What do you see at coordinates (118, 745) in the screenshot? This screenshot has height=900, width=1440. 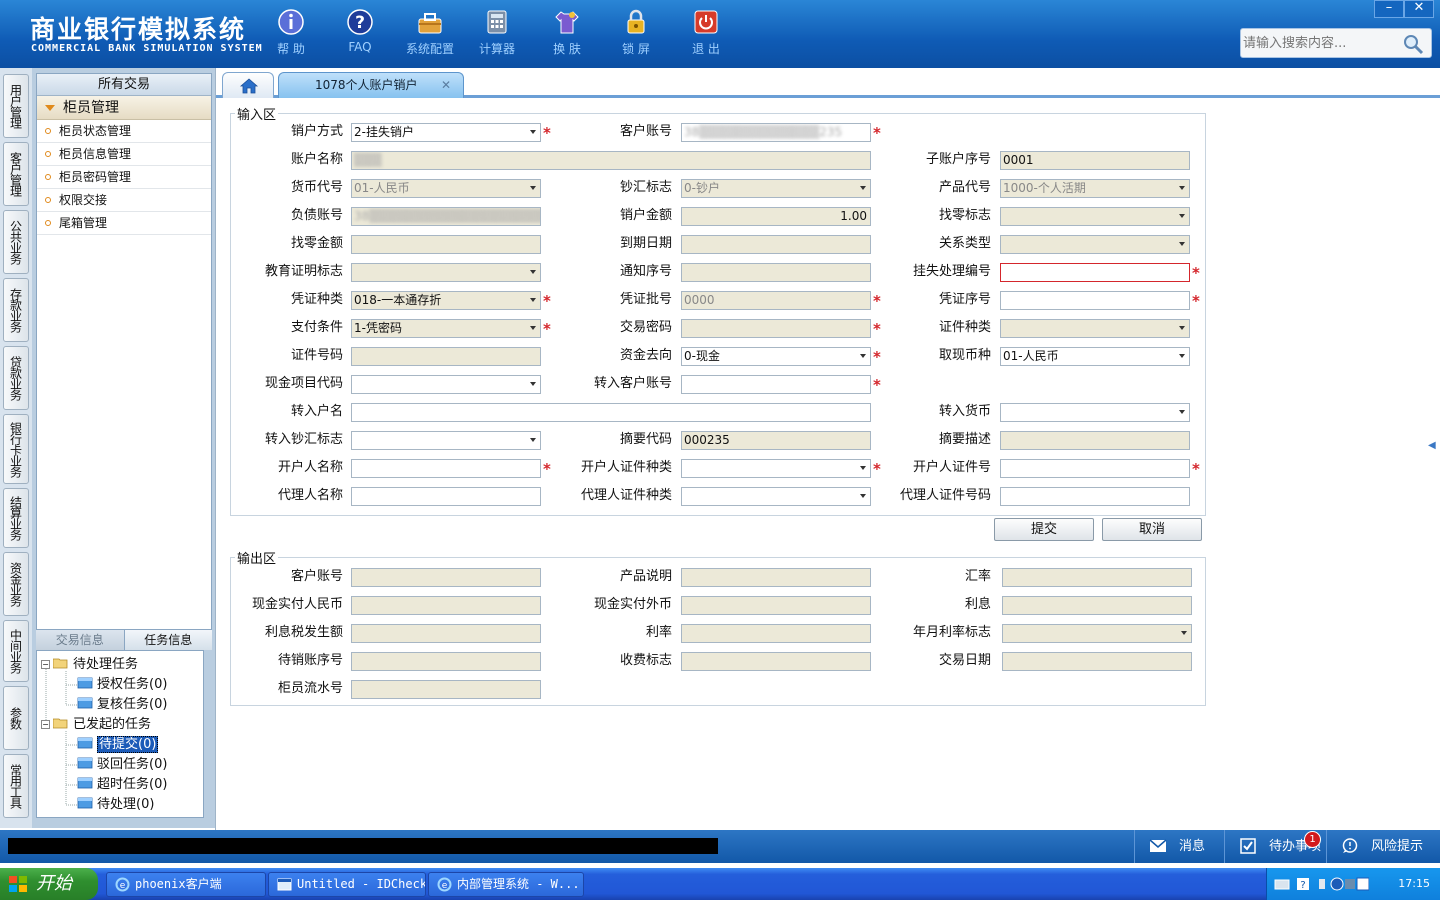 I see `tree-node-to-submit: 待提交(0)` at bounding box center [118, 745].